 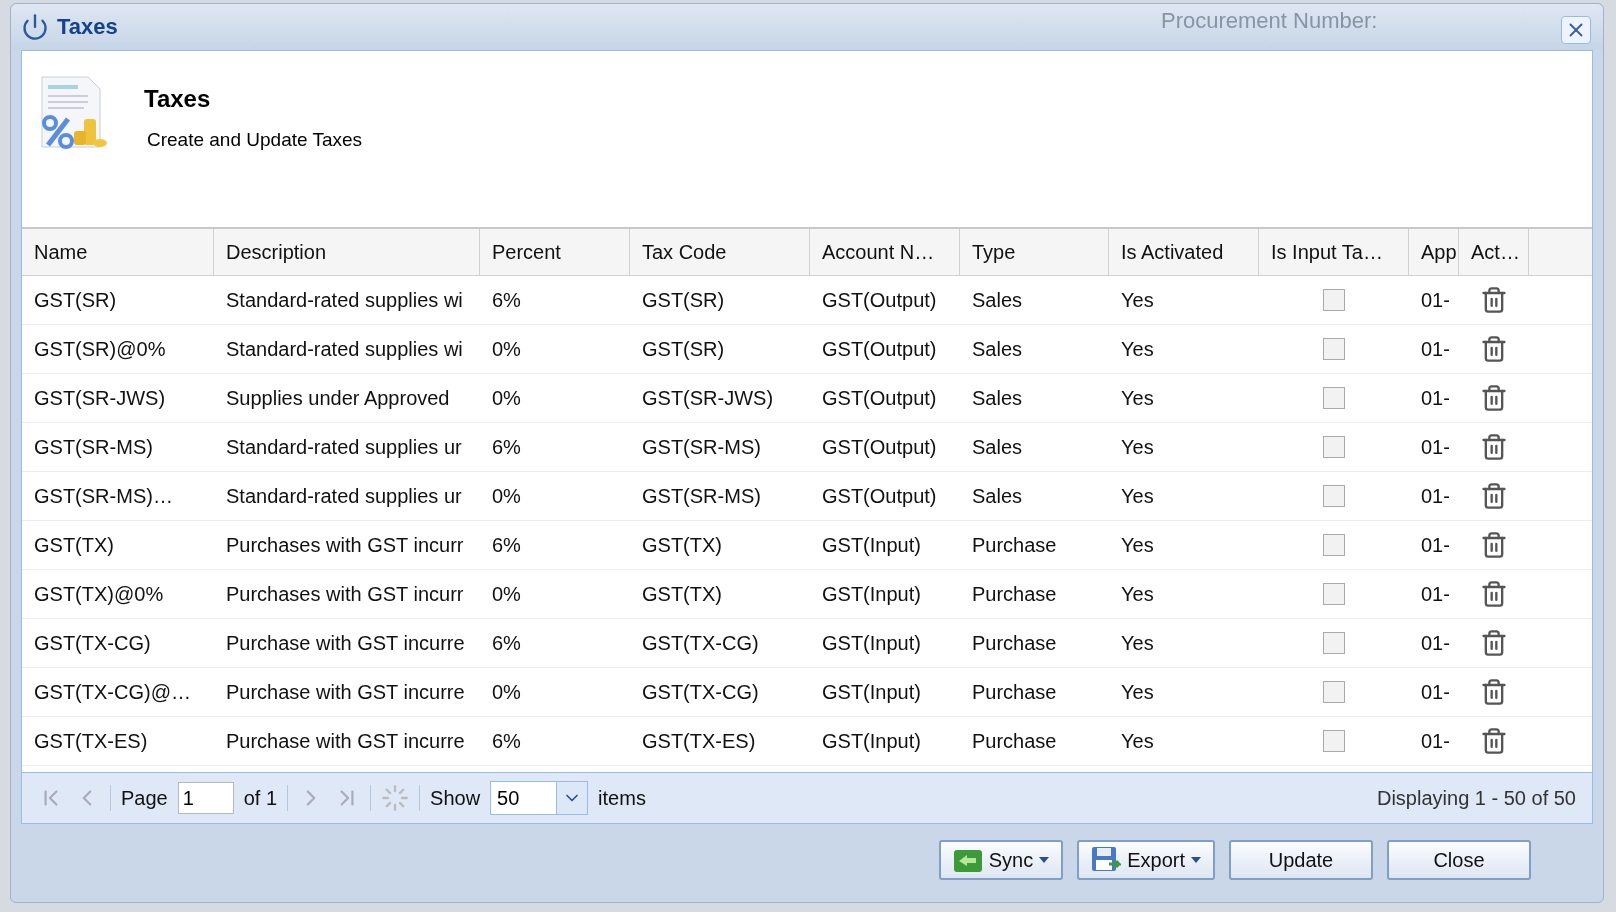 I want to click on show-label: Show, so click(x=455, y=798).